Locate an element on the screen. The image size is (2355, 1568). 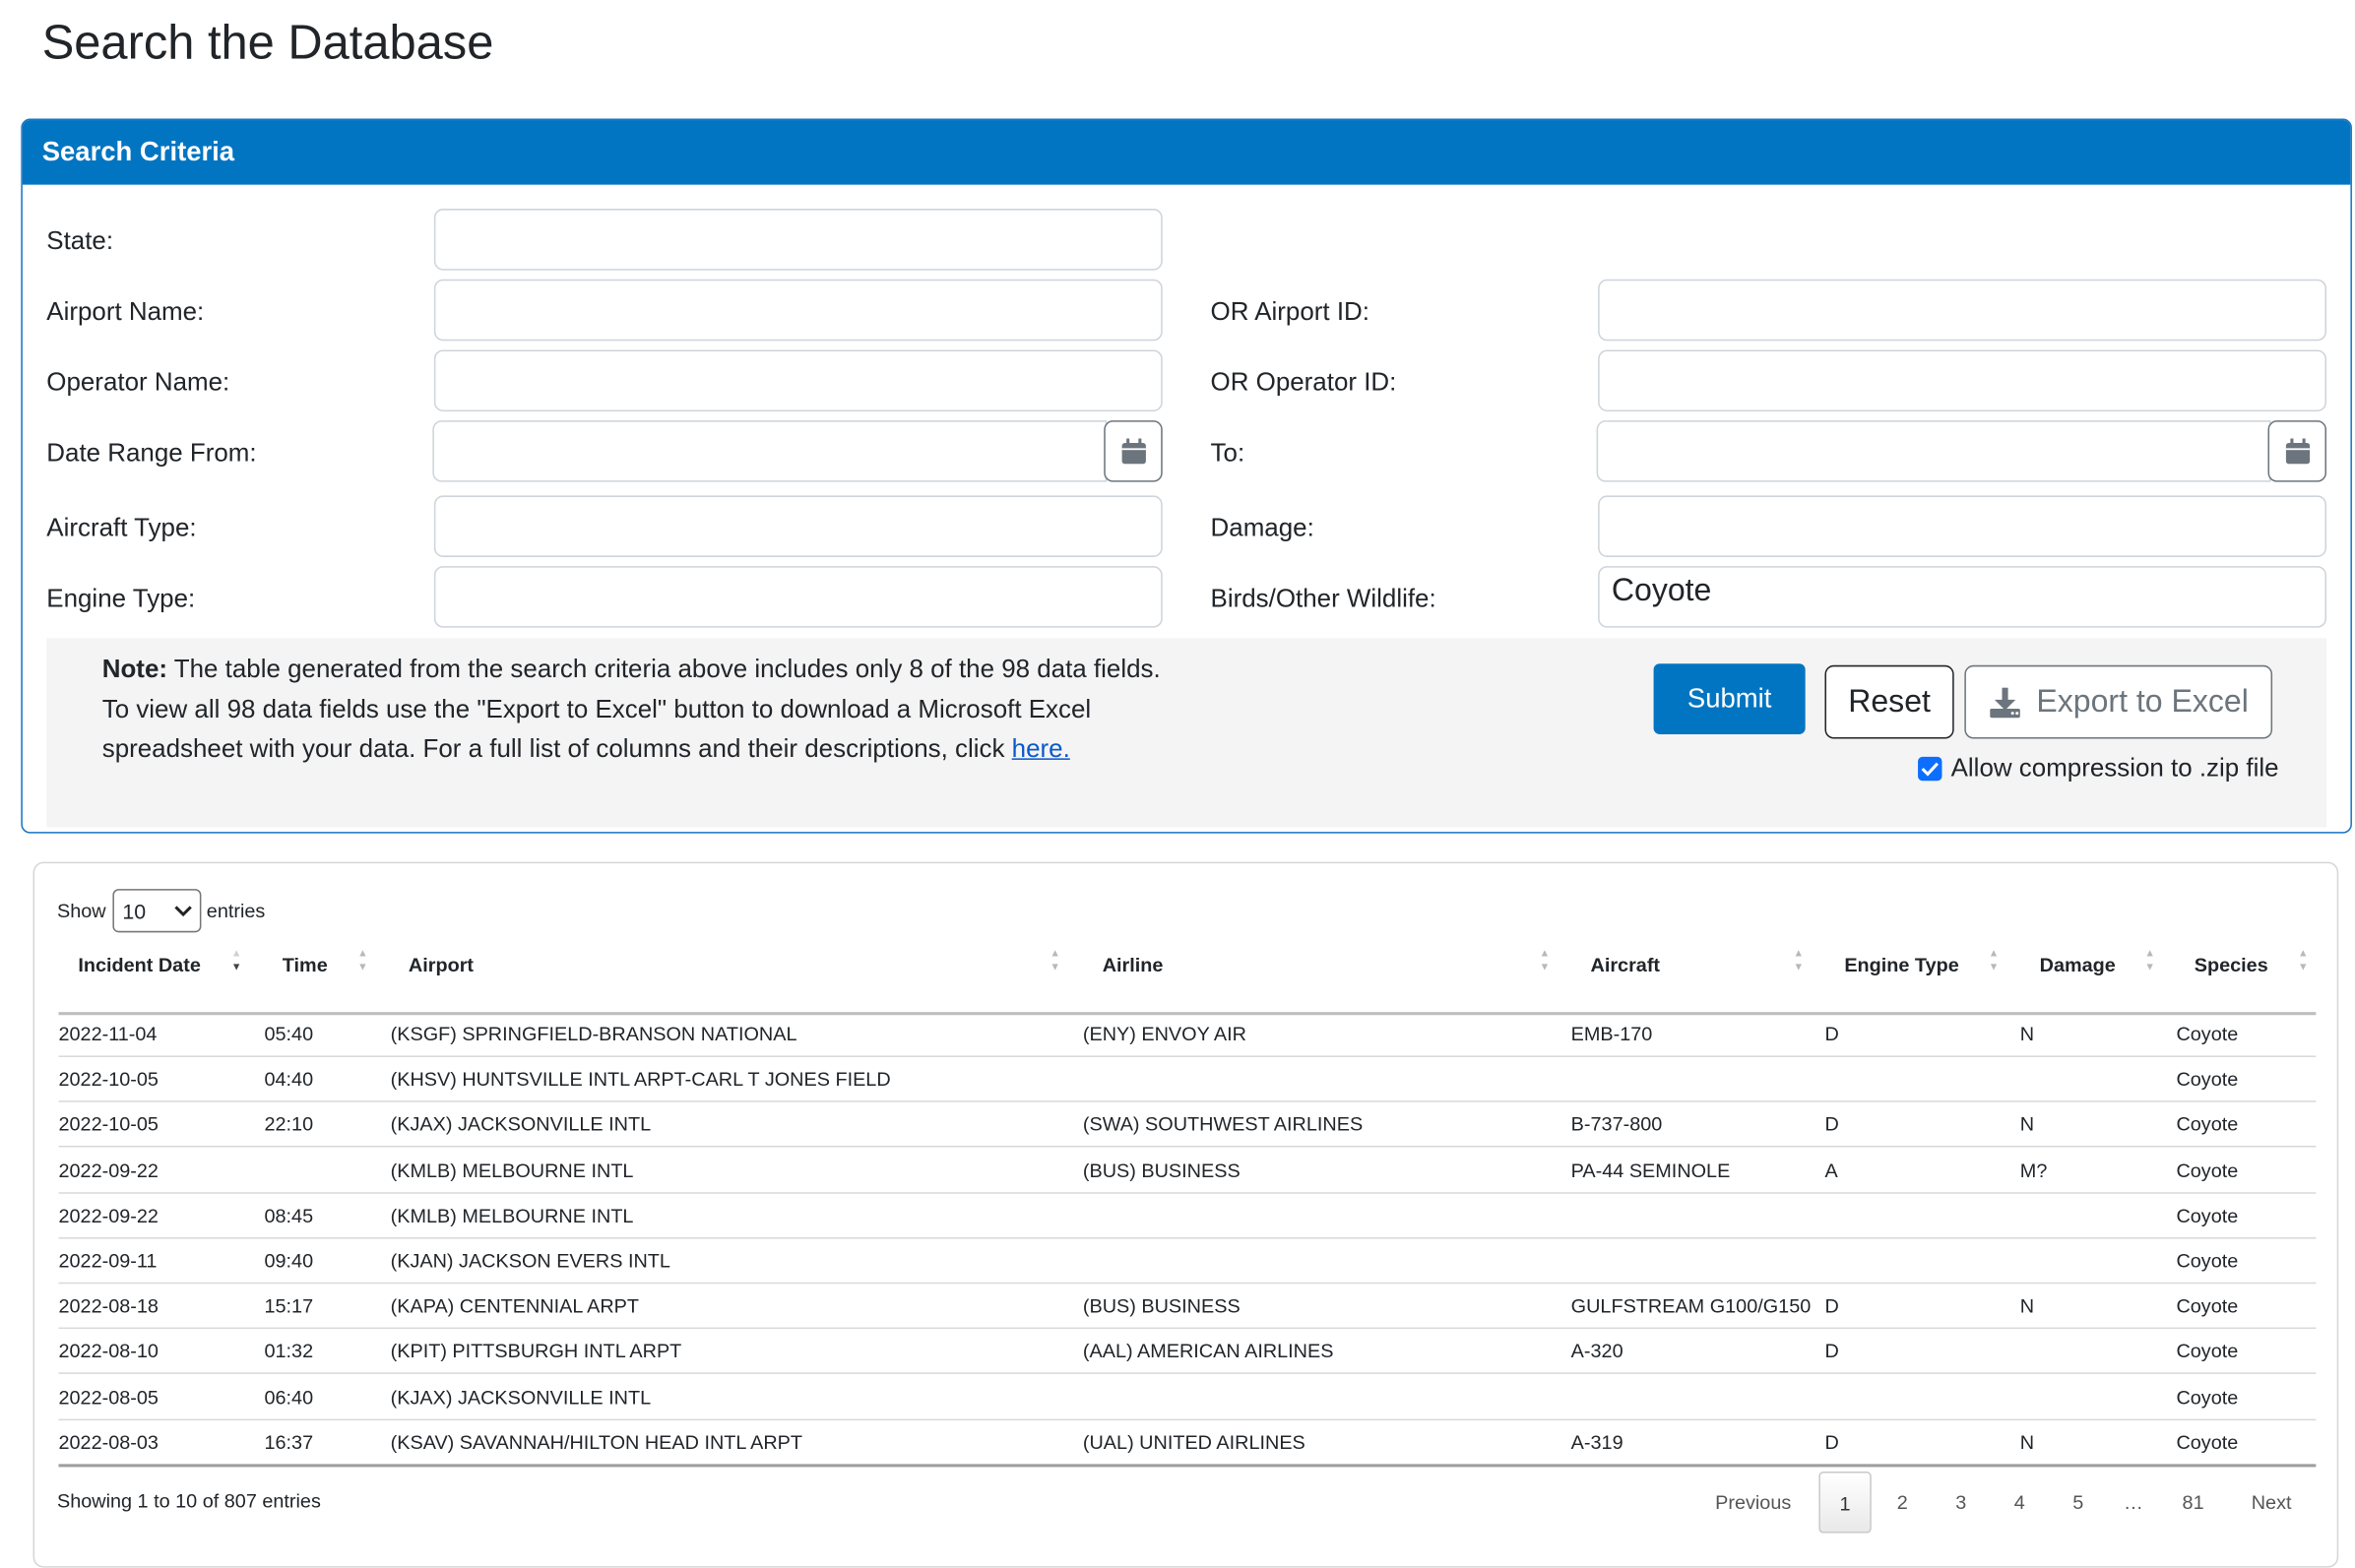
checkmark-icon is located at coordinates (1930, 769).